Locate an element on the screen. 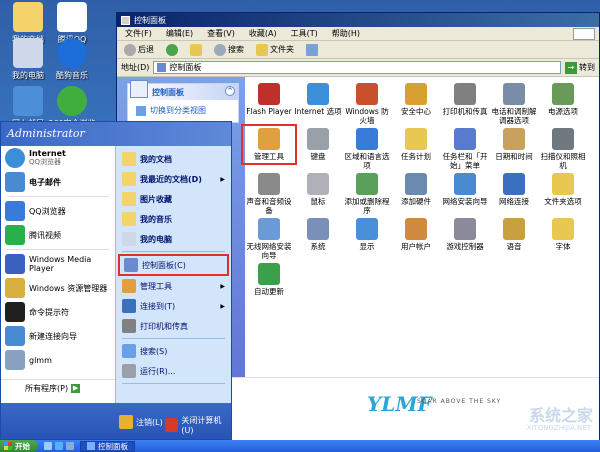 Image resolution: width=600 pixels, height=452 pixels. task-box-header: 控制面板 ^ is located at coordinates (183, 90).